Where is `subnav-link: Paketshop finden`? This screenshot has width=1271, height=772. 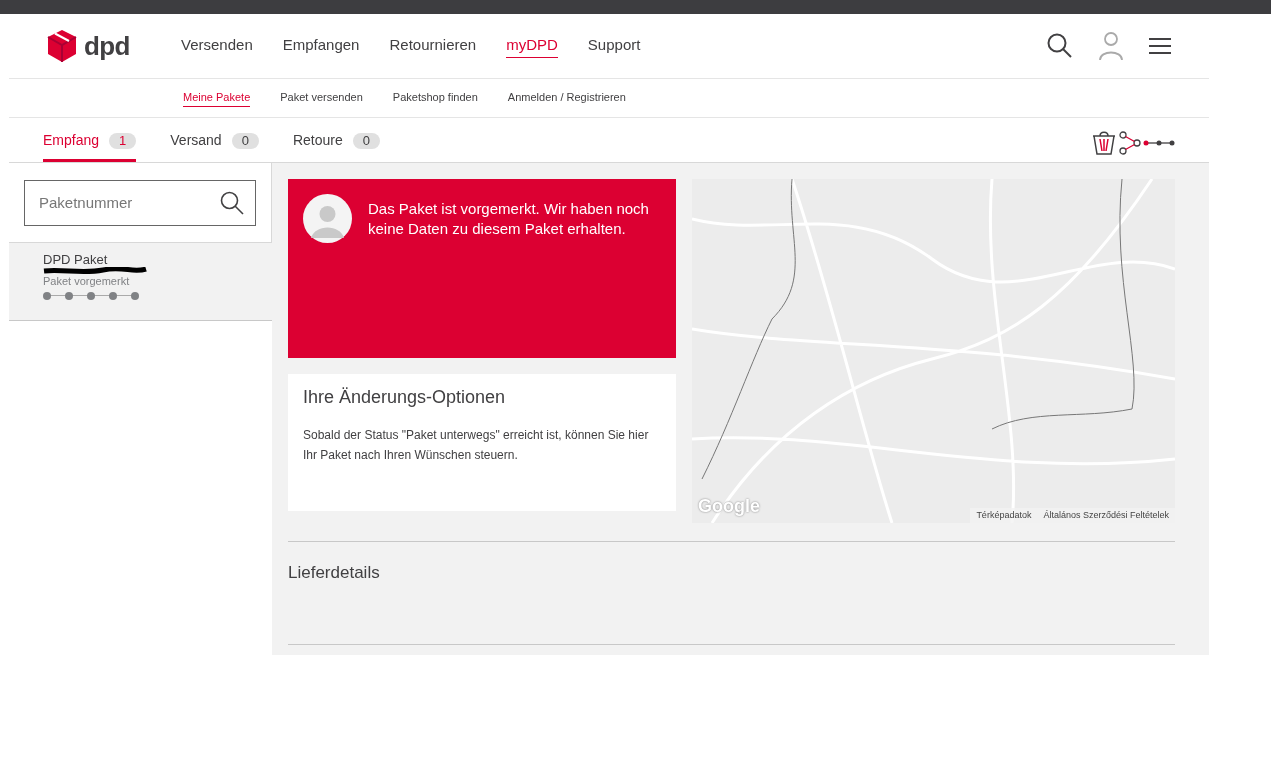
subnav-link: Paketshop finden is located at coordinates (435, 98).